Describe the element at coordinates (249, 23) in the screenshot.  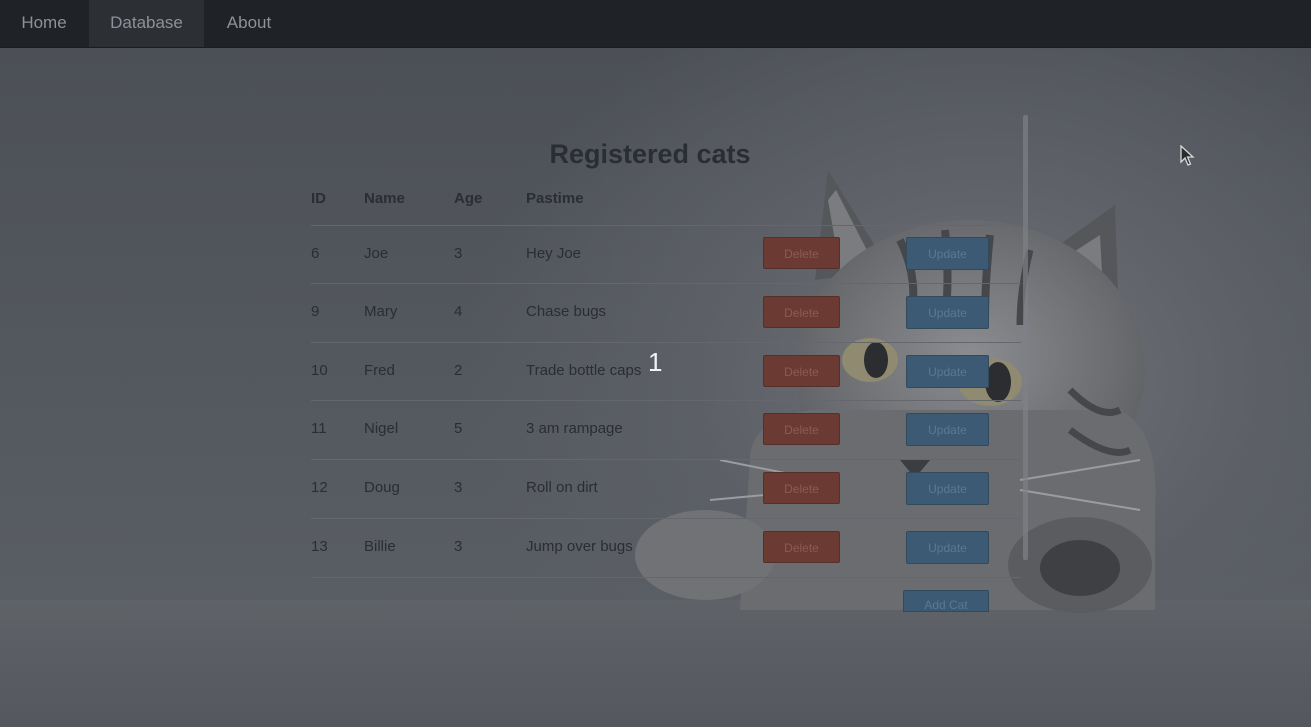
I see `nav-about: About` at that location.